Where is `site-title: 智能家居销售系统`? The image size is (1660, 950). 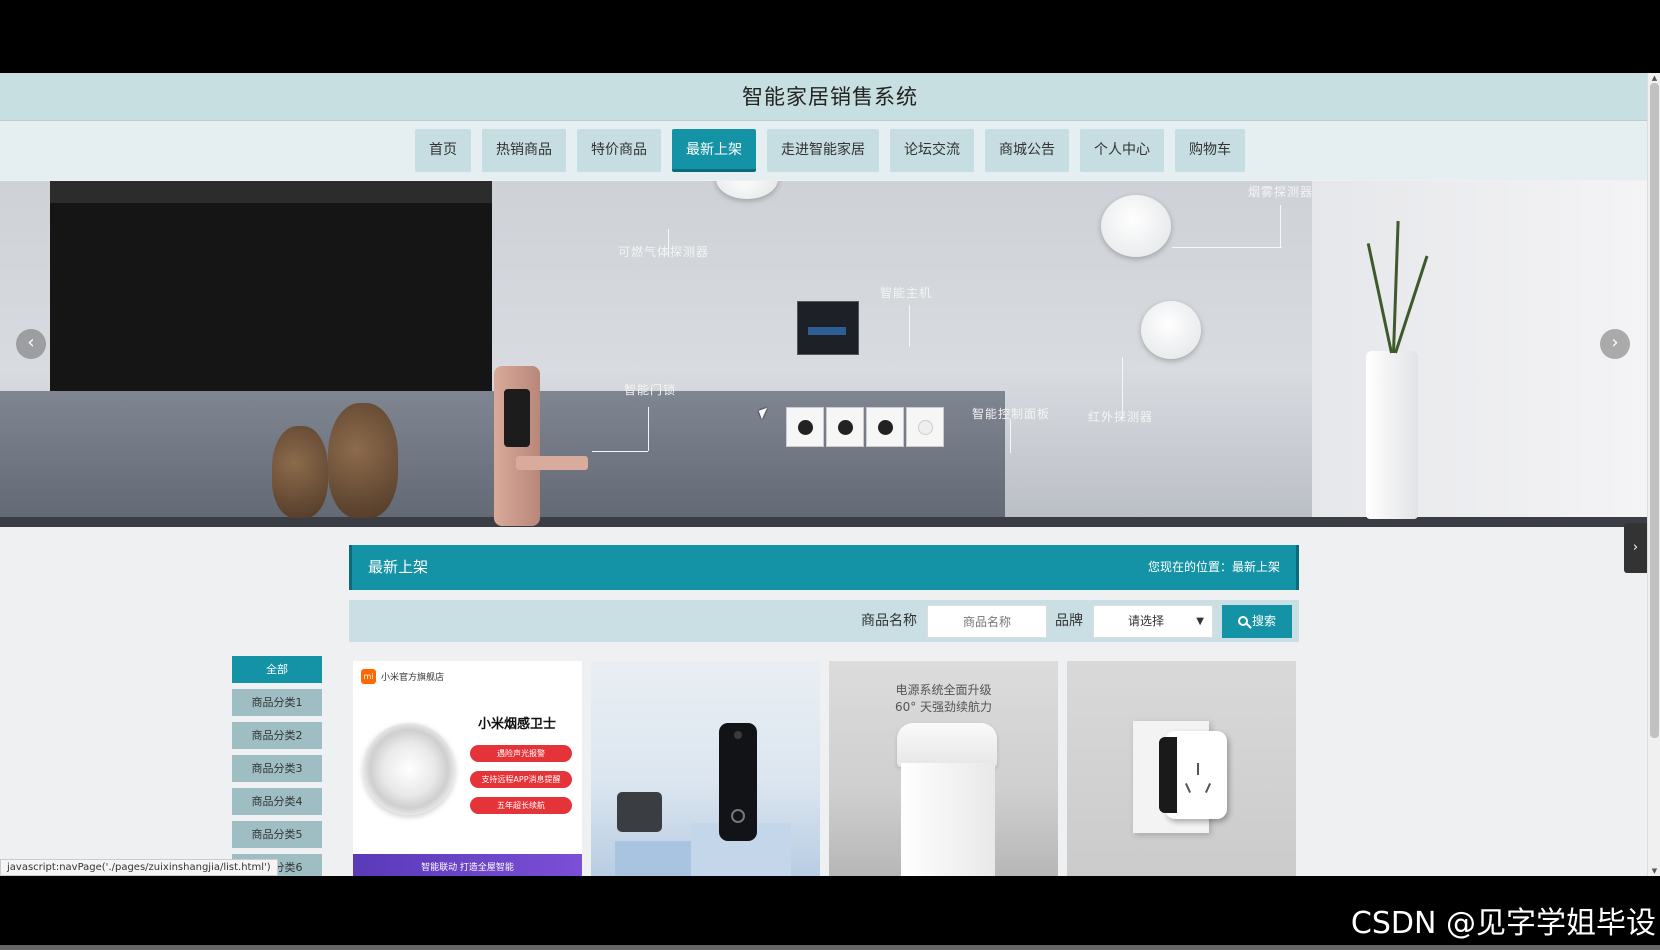 site-title: 智能家居销售系统 is located at coordinates (830, 97).